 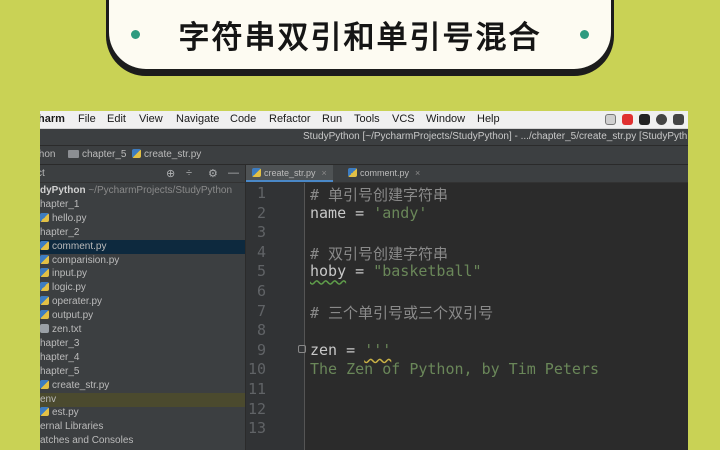 I want to click on fold-marker-icon, so click(x=302, y=349).